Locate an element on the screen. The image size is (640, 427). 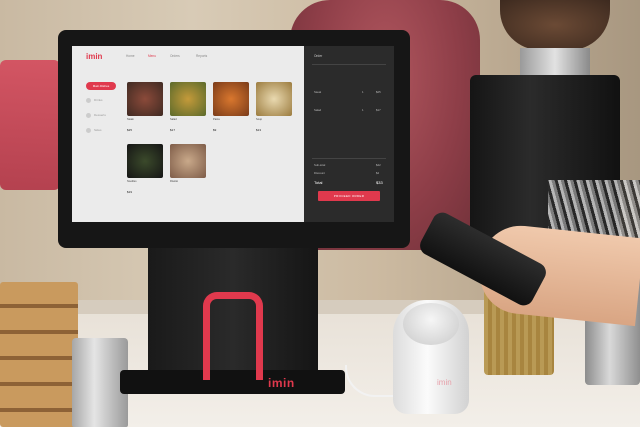
base-logo: imin is located at coordinates (281, 383).